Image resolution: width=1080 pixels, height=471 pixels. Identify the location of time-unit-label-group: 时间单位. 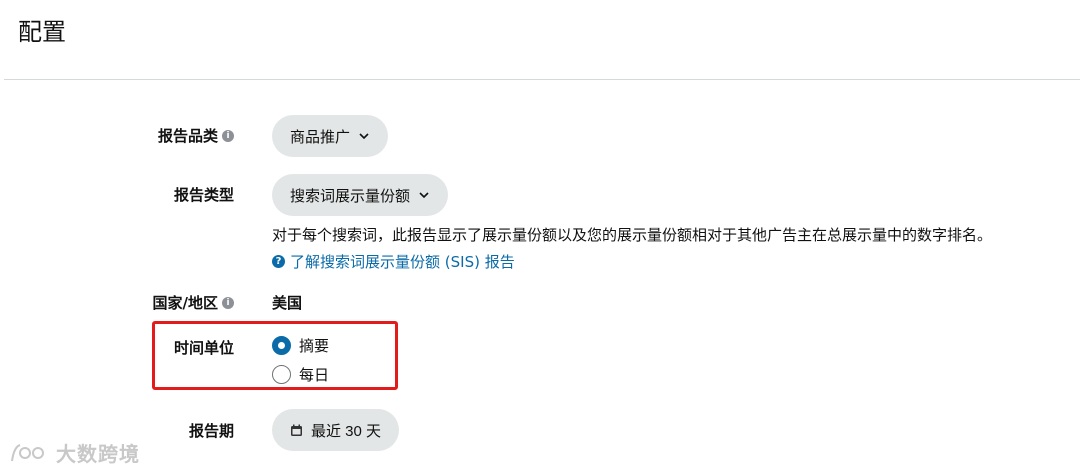
(204, 347).